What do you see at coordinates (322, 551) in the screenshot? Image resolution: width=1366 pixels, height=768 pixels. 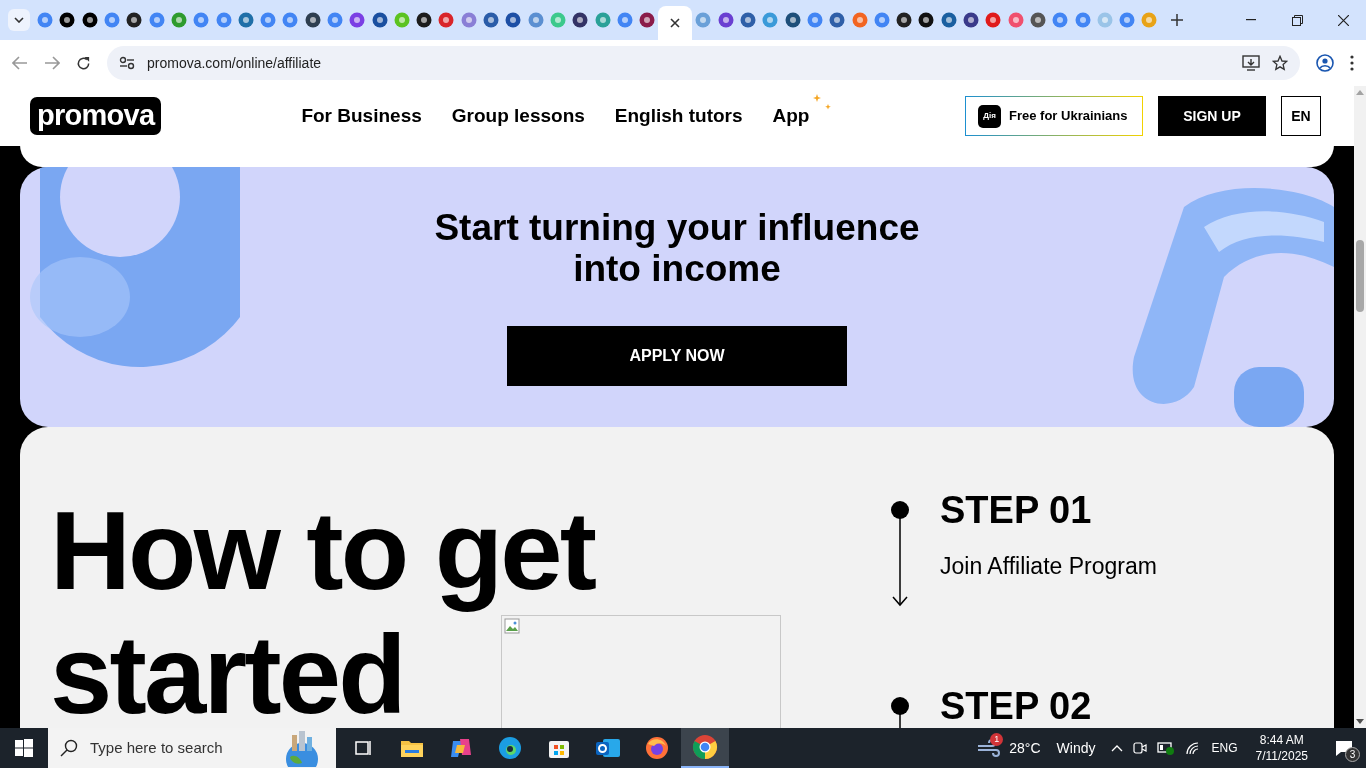 I see `section-heading-line: How to get` at bounding box center [322, 551].